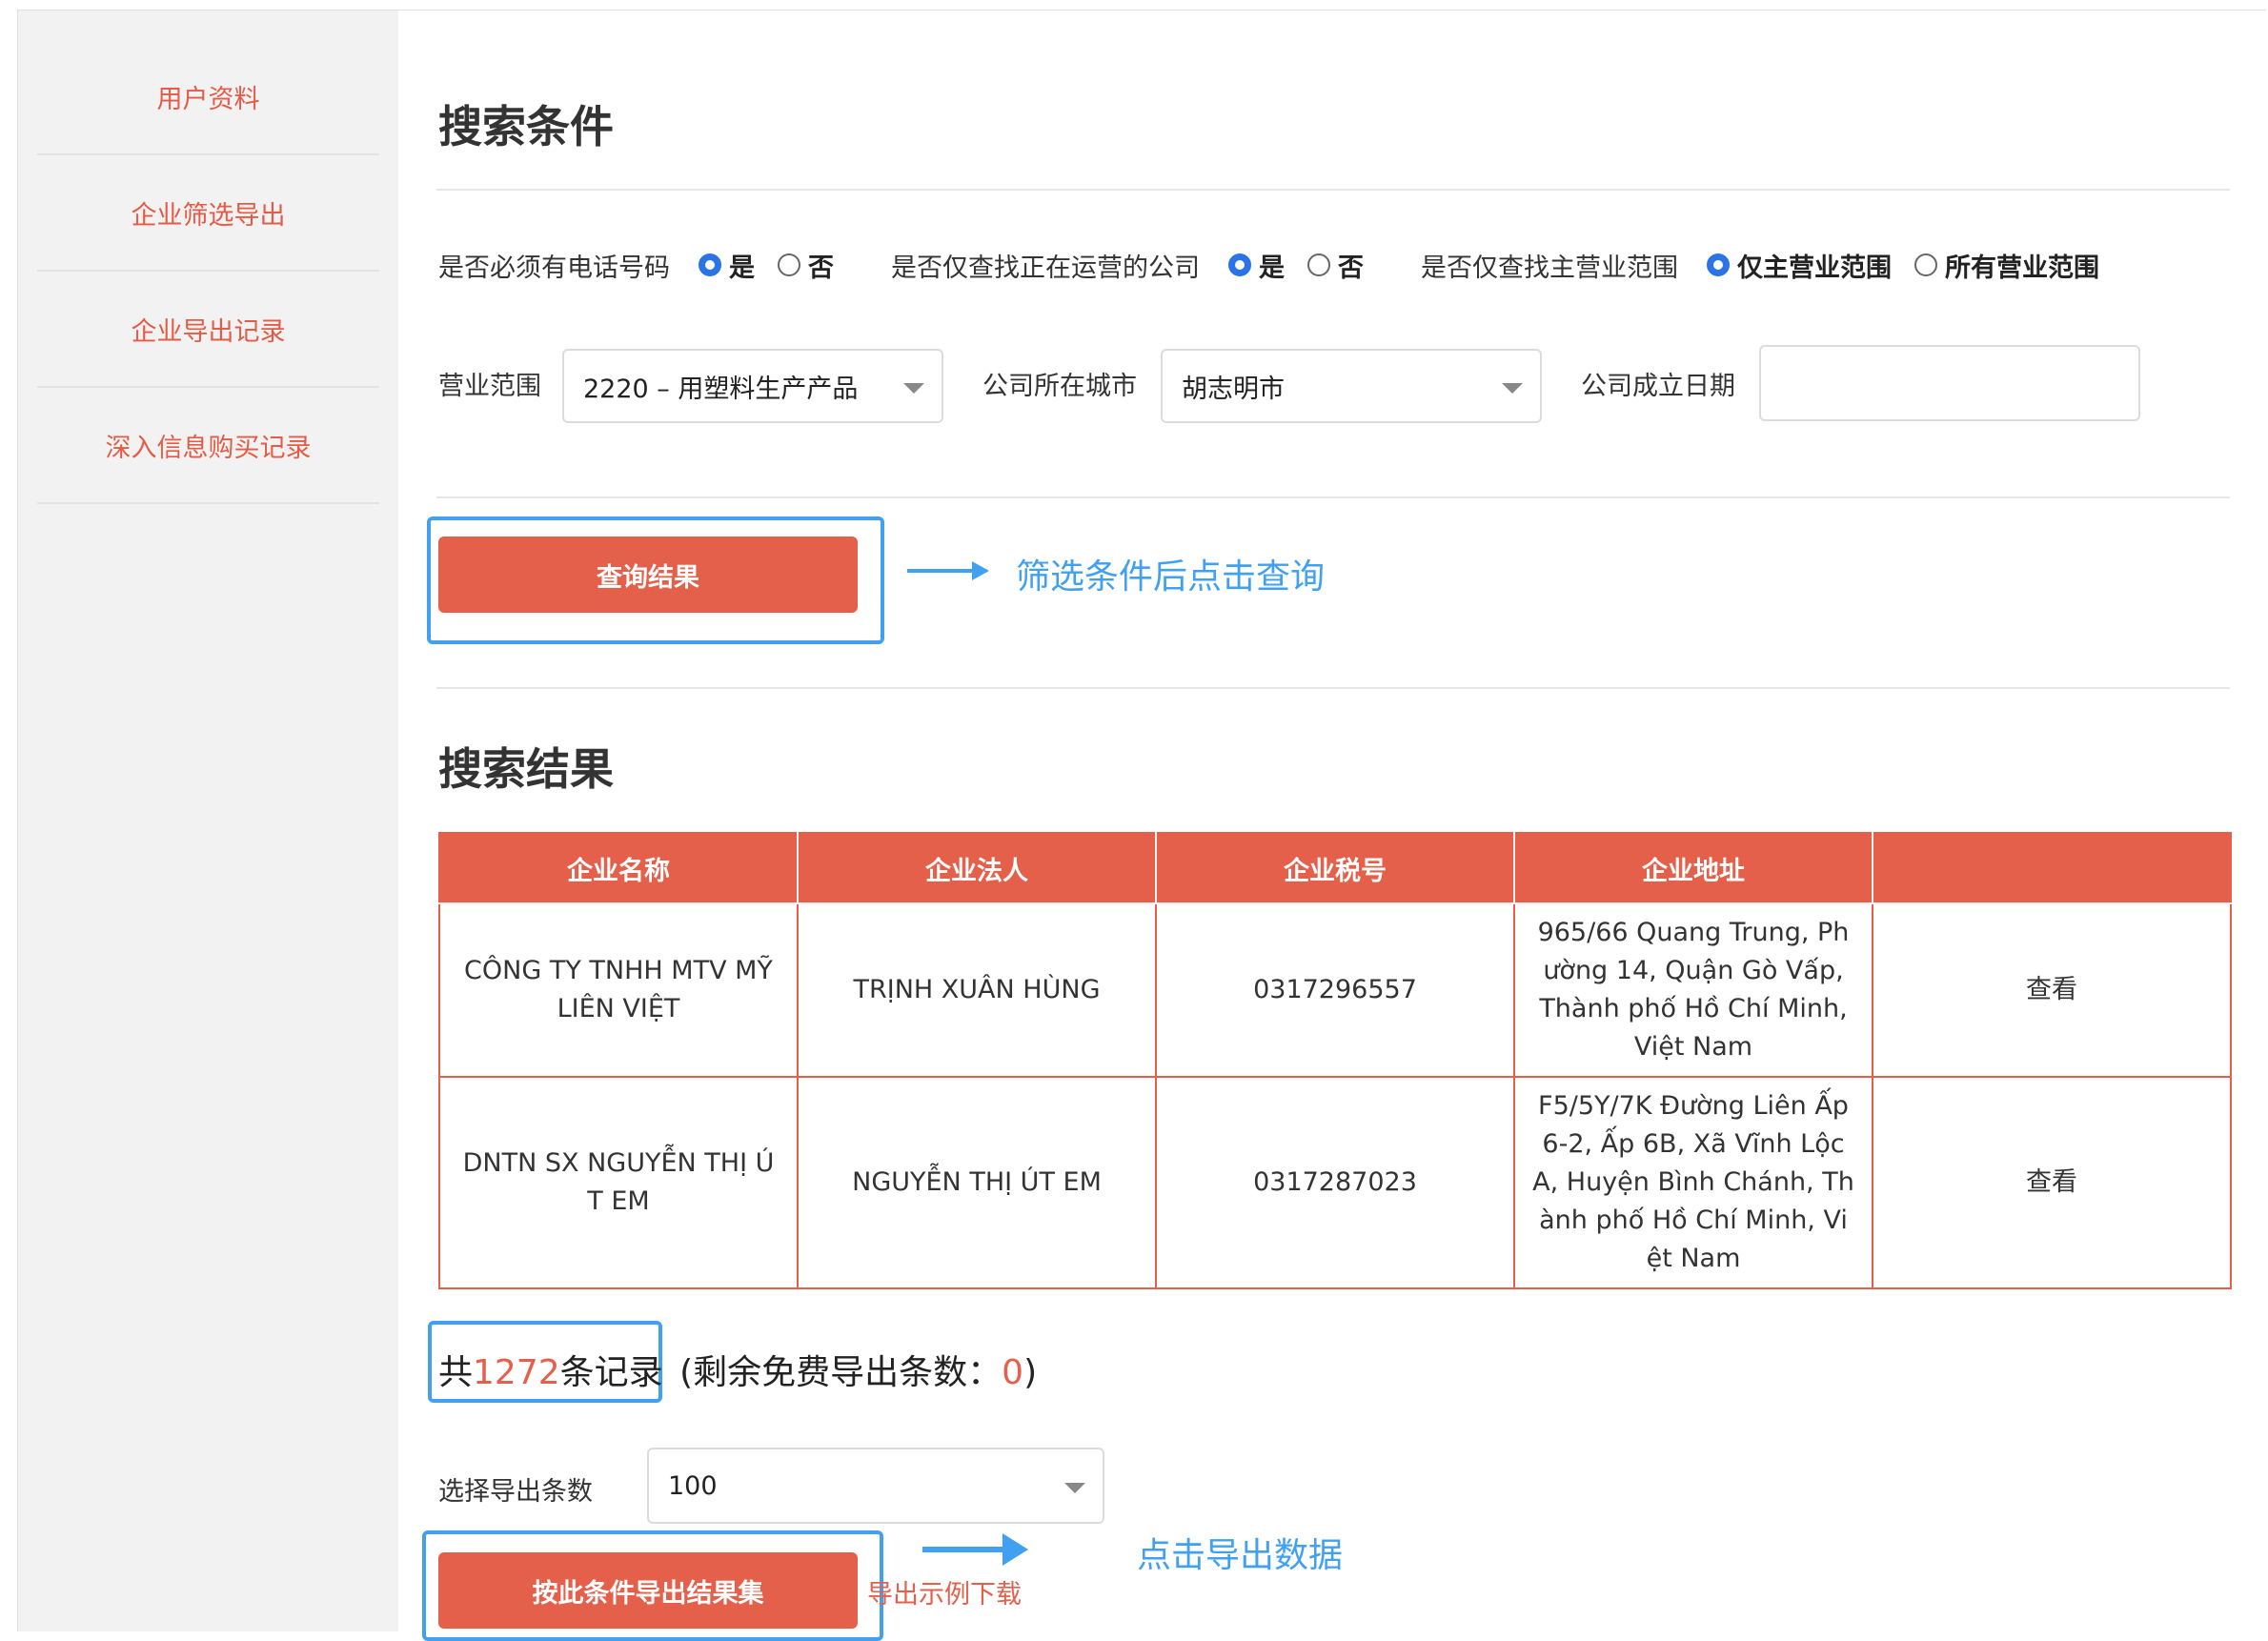  I want to click on export-count-select: 100, so click(875, 1486).